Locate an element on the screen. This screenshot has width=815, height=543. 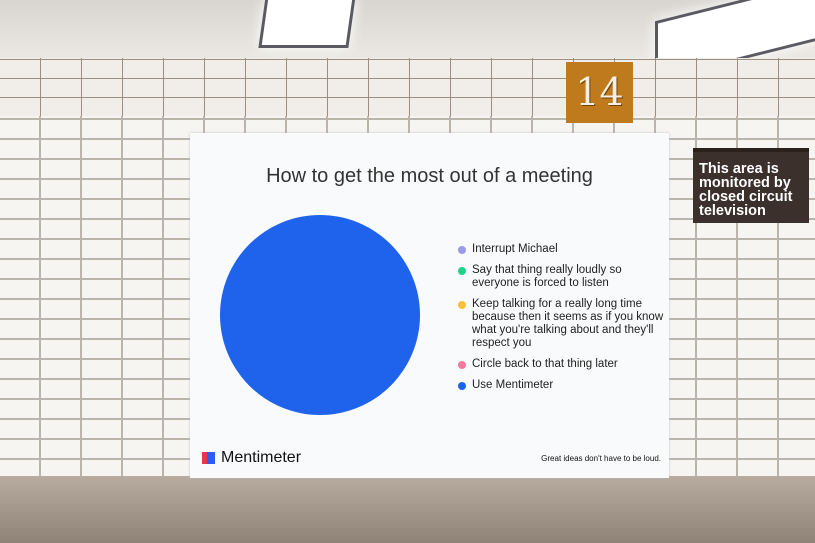
brand: Mentimeter is located at coordinates (251, 458).